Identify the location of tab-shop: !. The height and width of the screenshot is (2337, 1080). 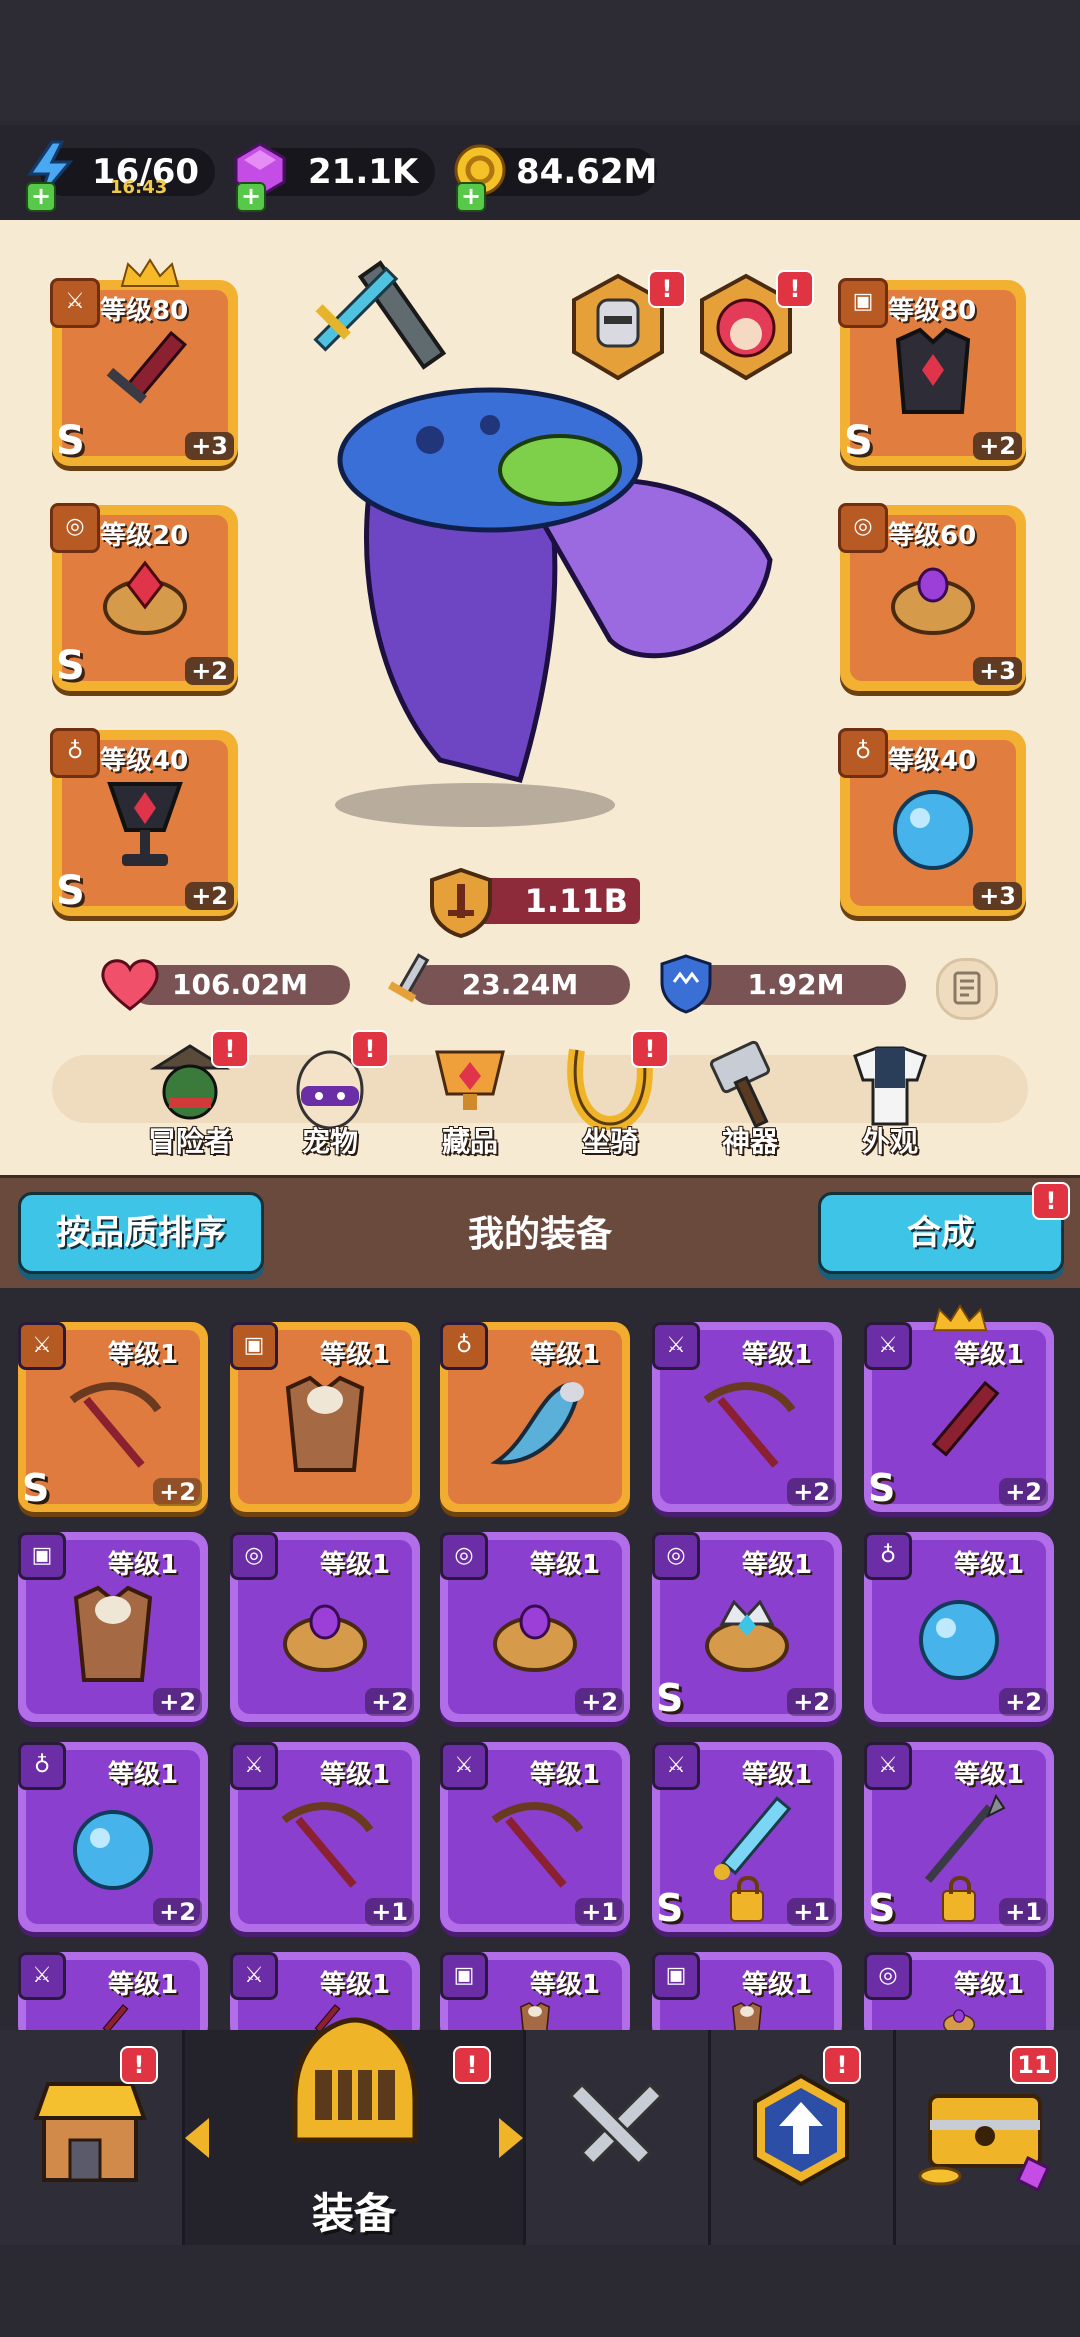
(92, 2137).